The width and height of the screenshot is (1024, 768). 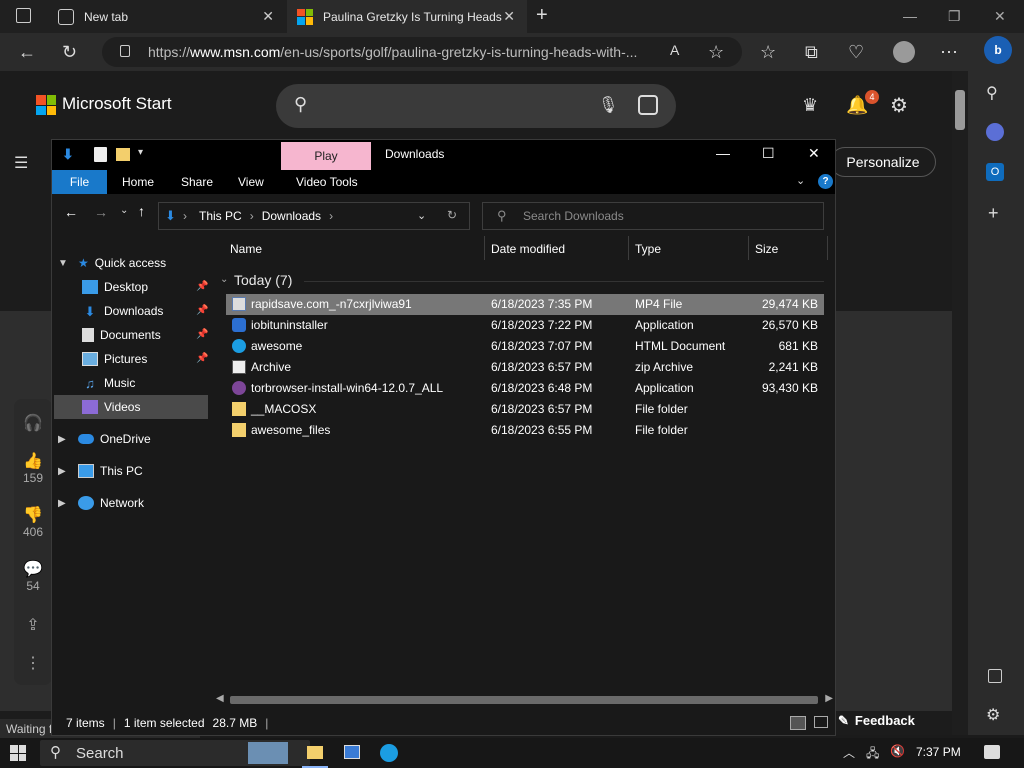 I want to click on share-icon: ⇪, so click(x=33, y=625).